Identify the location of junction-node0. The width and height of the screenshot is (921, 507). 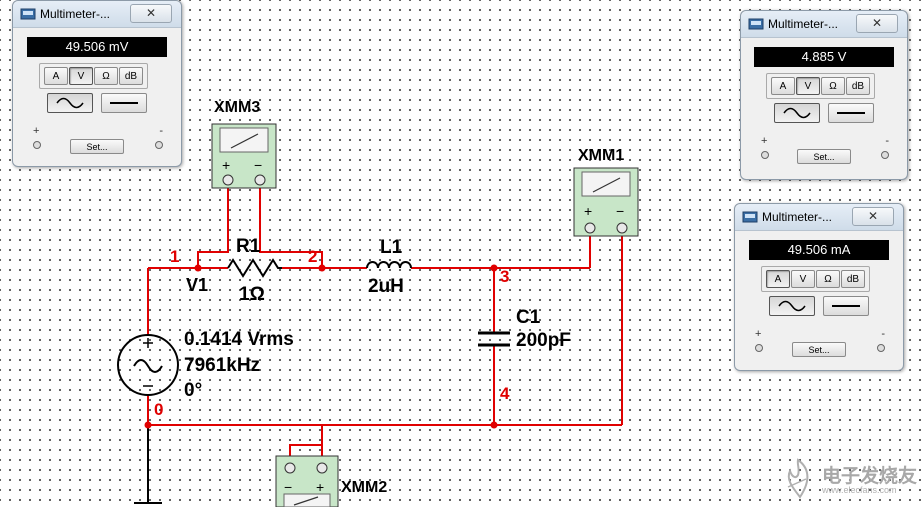
(148, 425).